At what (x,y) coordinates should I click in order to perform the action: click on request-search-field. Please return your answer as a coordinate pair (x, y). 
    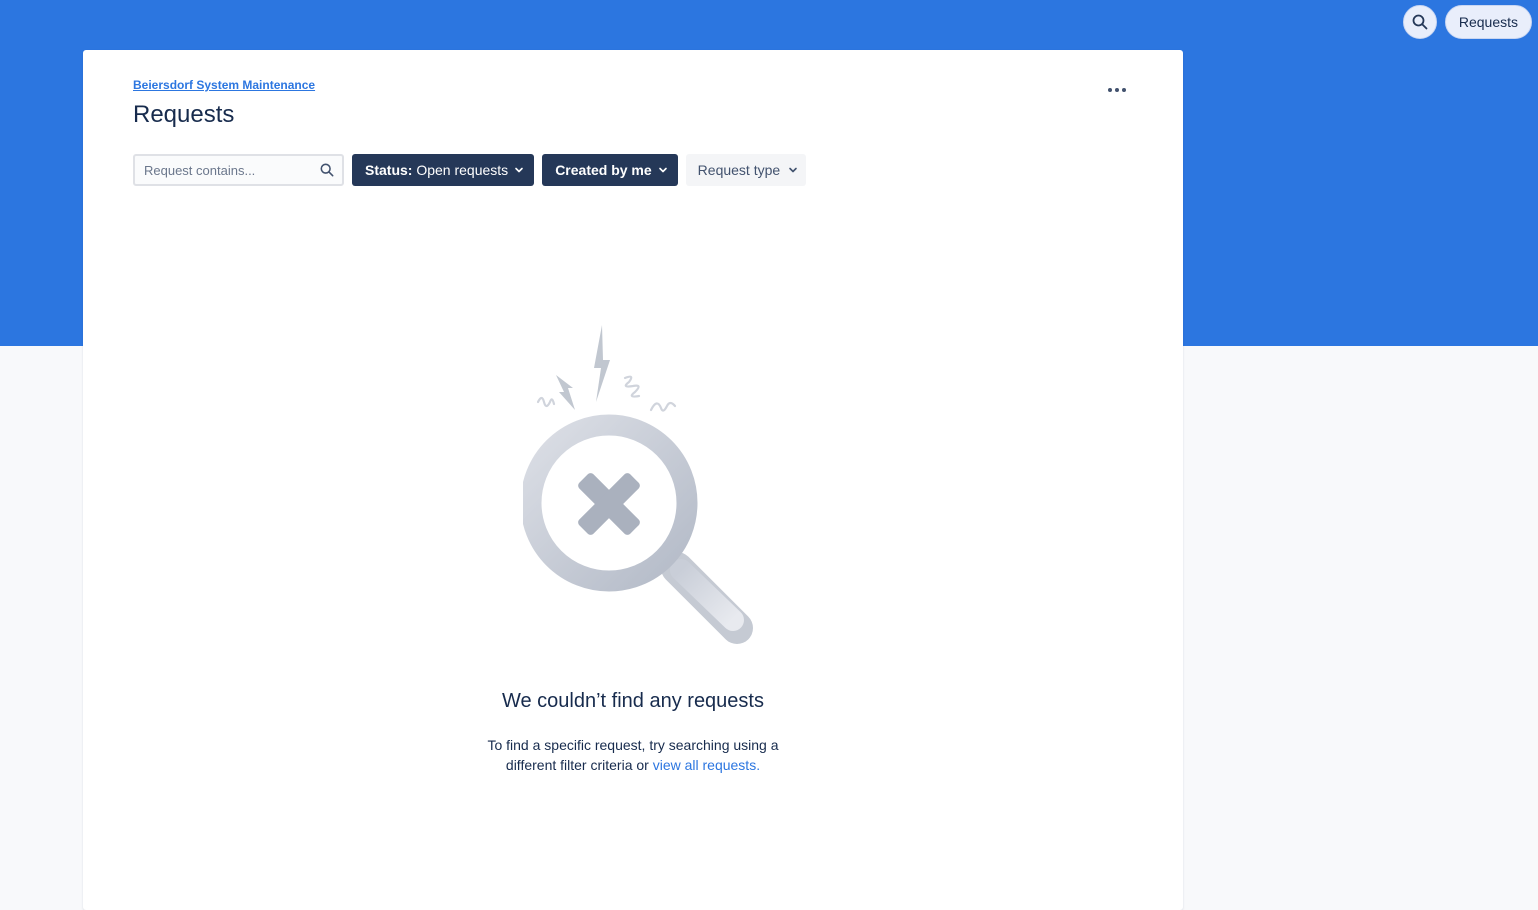
    Looking at the image, I should click on (238, 170).